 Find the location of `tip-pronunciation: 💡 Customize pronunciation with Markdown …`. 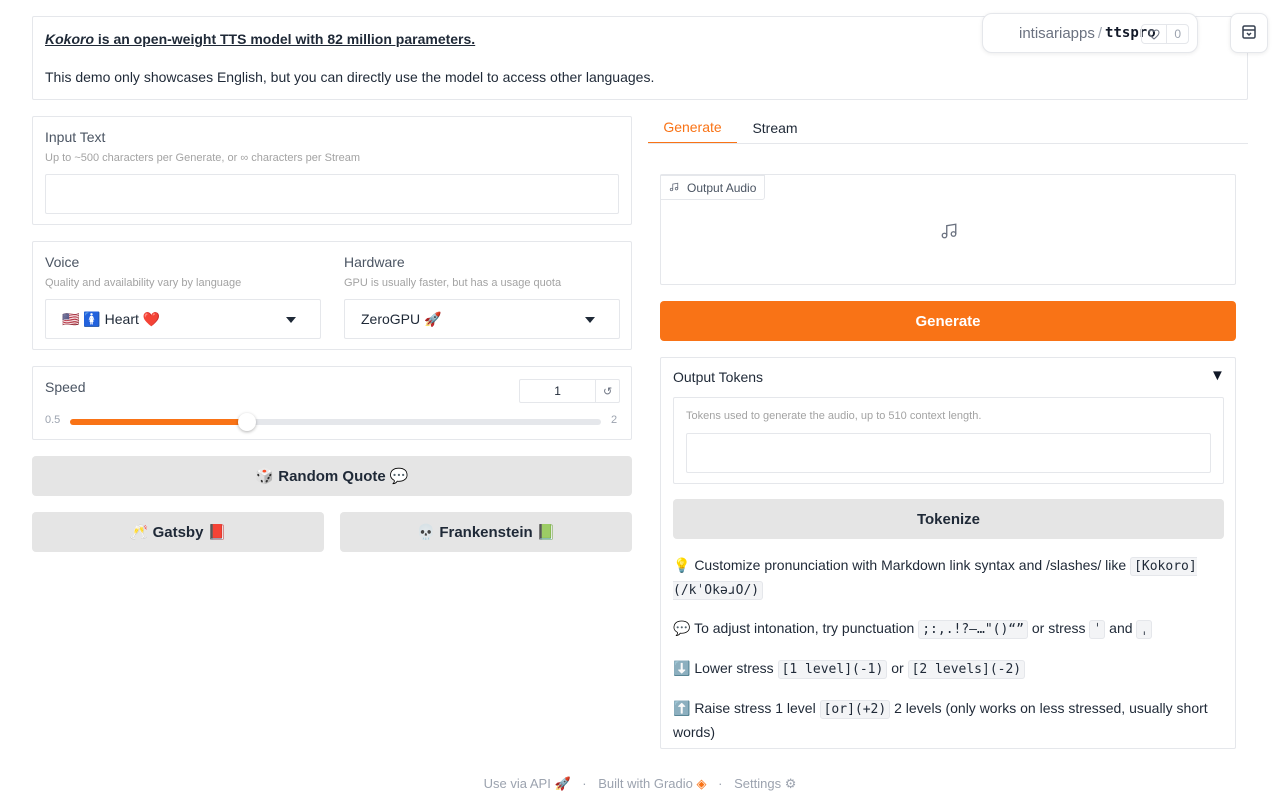

tip-pronunciation: 💡 Customize pronunciation with Markdown … is located at coordinates (943, 578).